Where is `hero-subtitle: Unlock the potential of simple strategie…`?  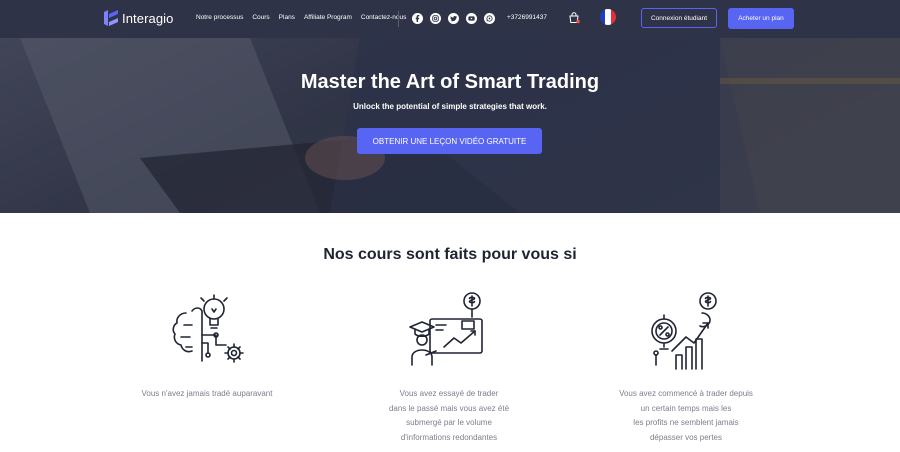
hero-subtitle: Unlock the potential of simple strategie… is located at coordinates (450, 106).